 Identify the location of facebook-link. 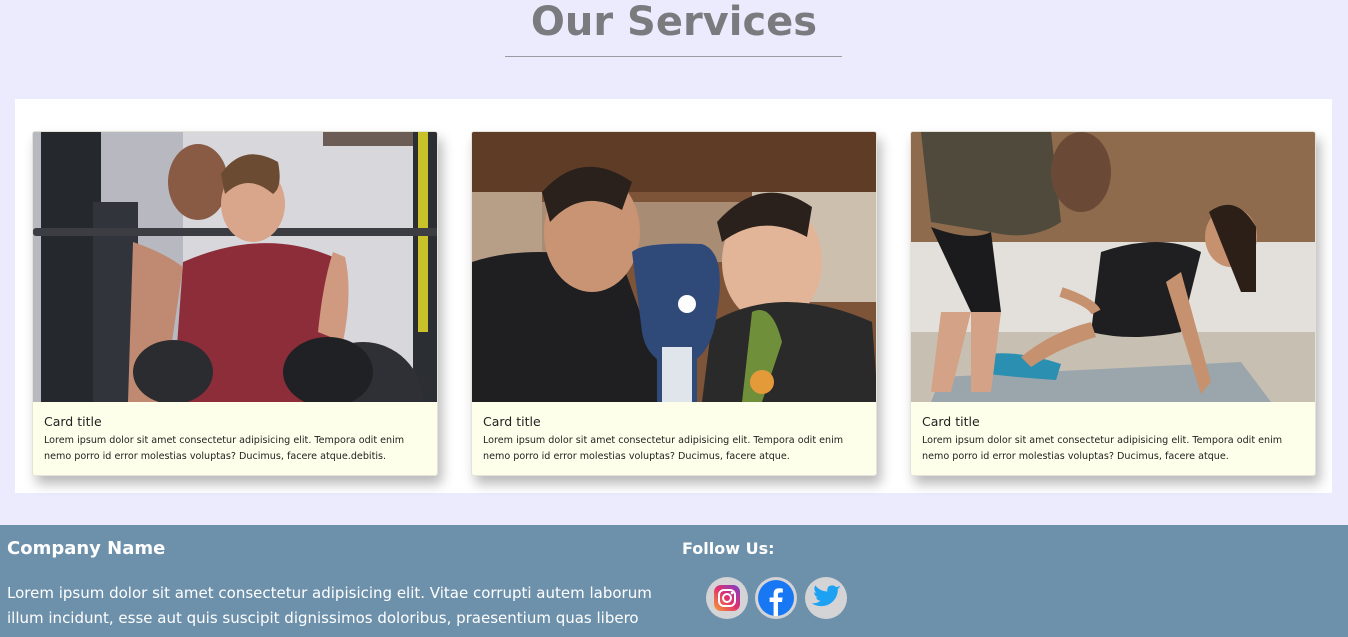
(776, 598).